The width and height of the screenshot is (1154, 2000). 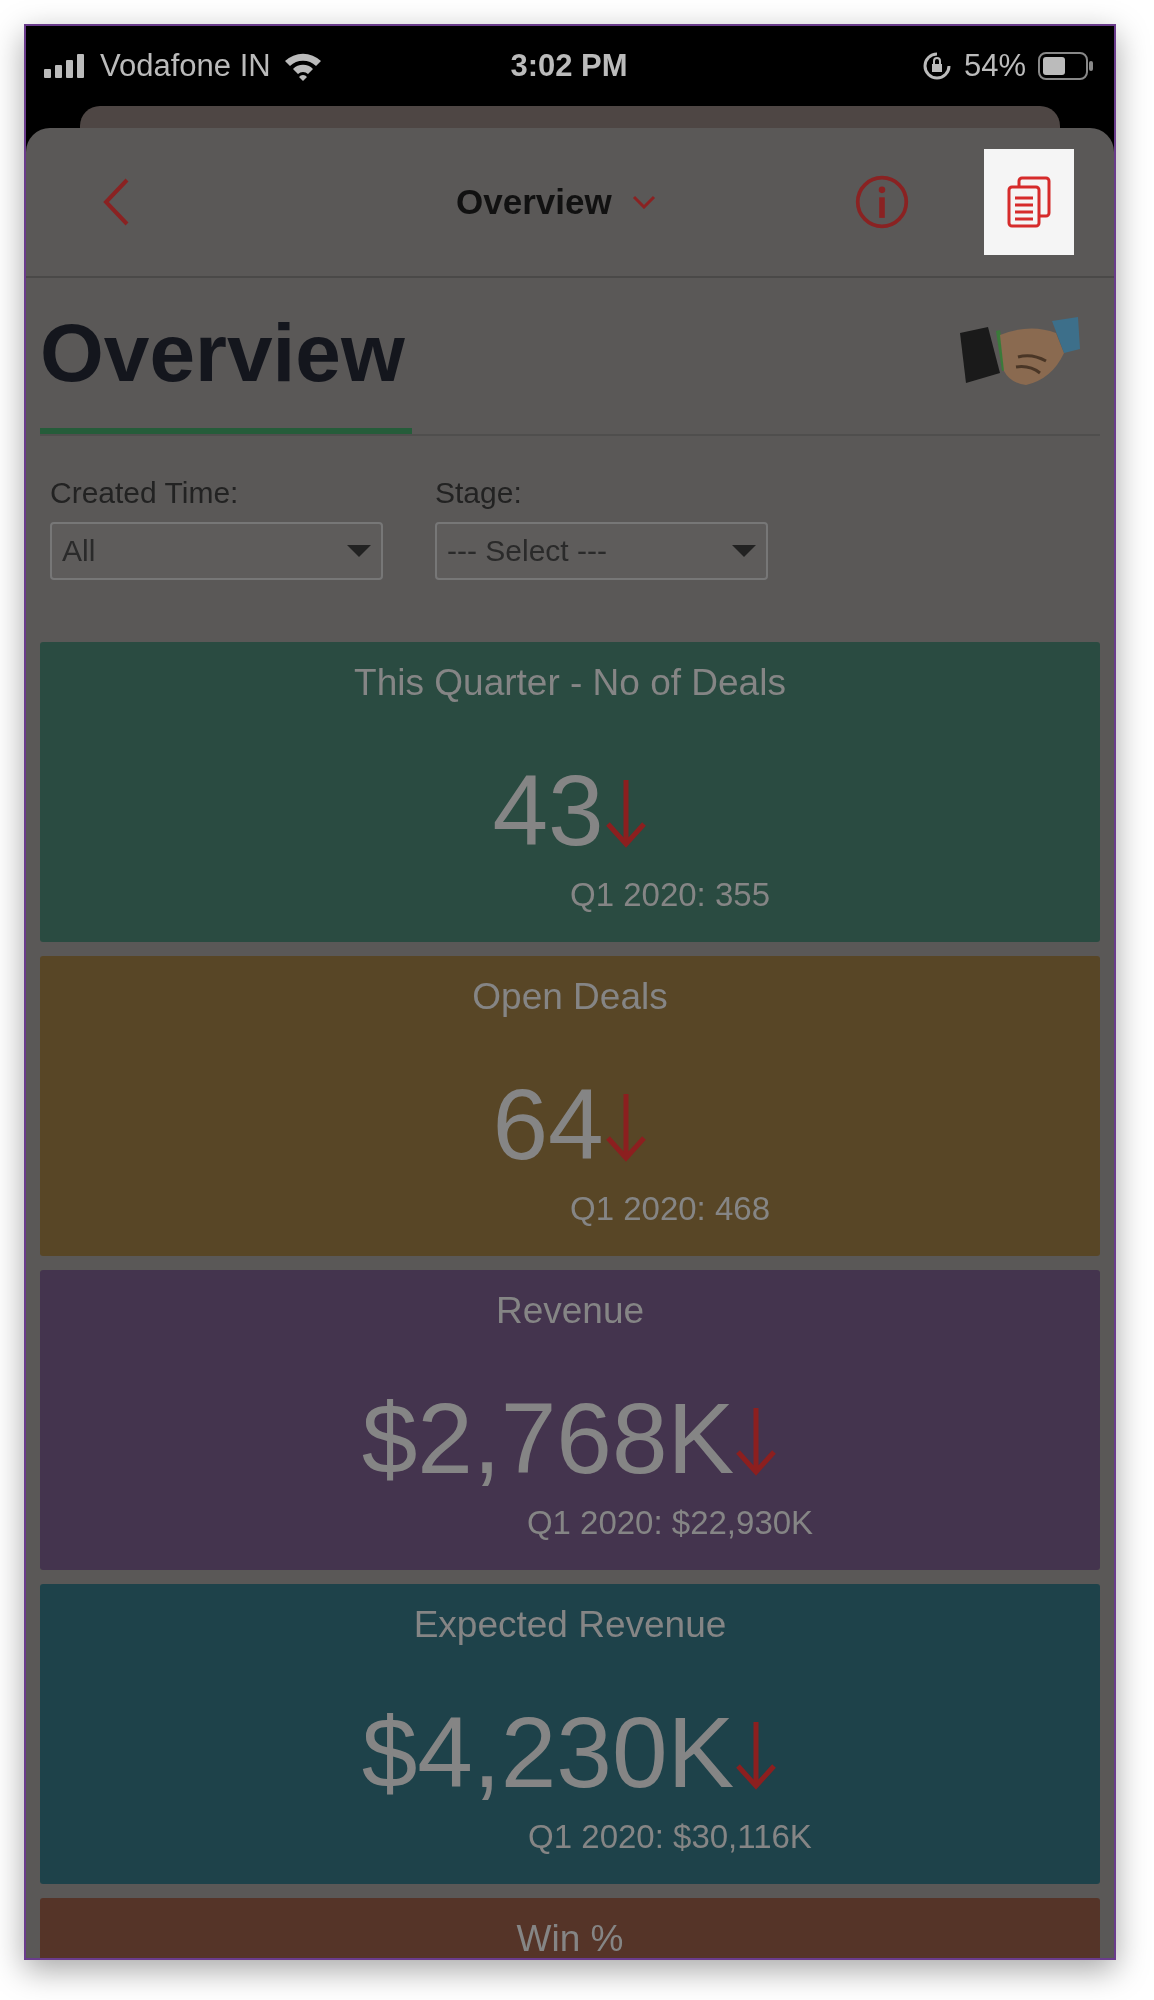 I want to click on caret-icon, so click(x=643, y=202).